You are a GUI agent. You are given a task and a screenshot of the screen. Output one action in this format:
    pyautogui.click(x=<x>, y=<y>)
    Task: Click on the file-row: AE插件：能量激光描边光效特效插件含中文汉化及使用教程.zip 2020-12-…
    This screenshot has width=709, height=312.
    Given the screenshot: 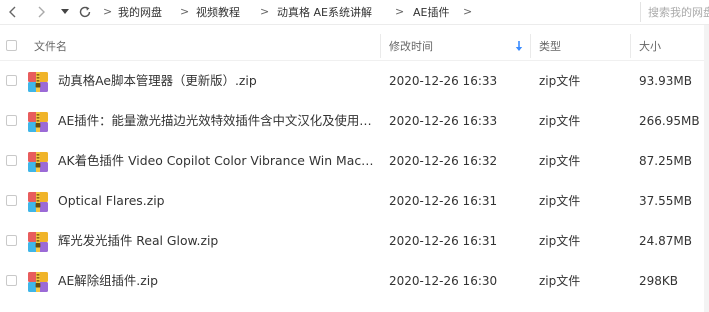 What is the action you would take?
    pyautogui.click(x=354, y=121)
    